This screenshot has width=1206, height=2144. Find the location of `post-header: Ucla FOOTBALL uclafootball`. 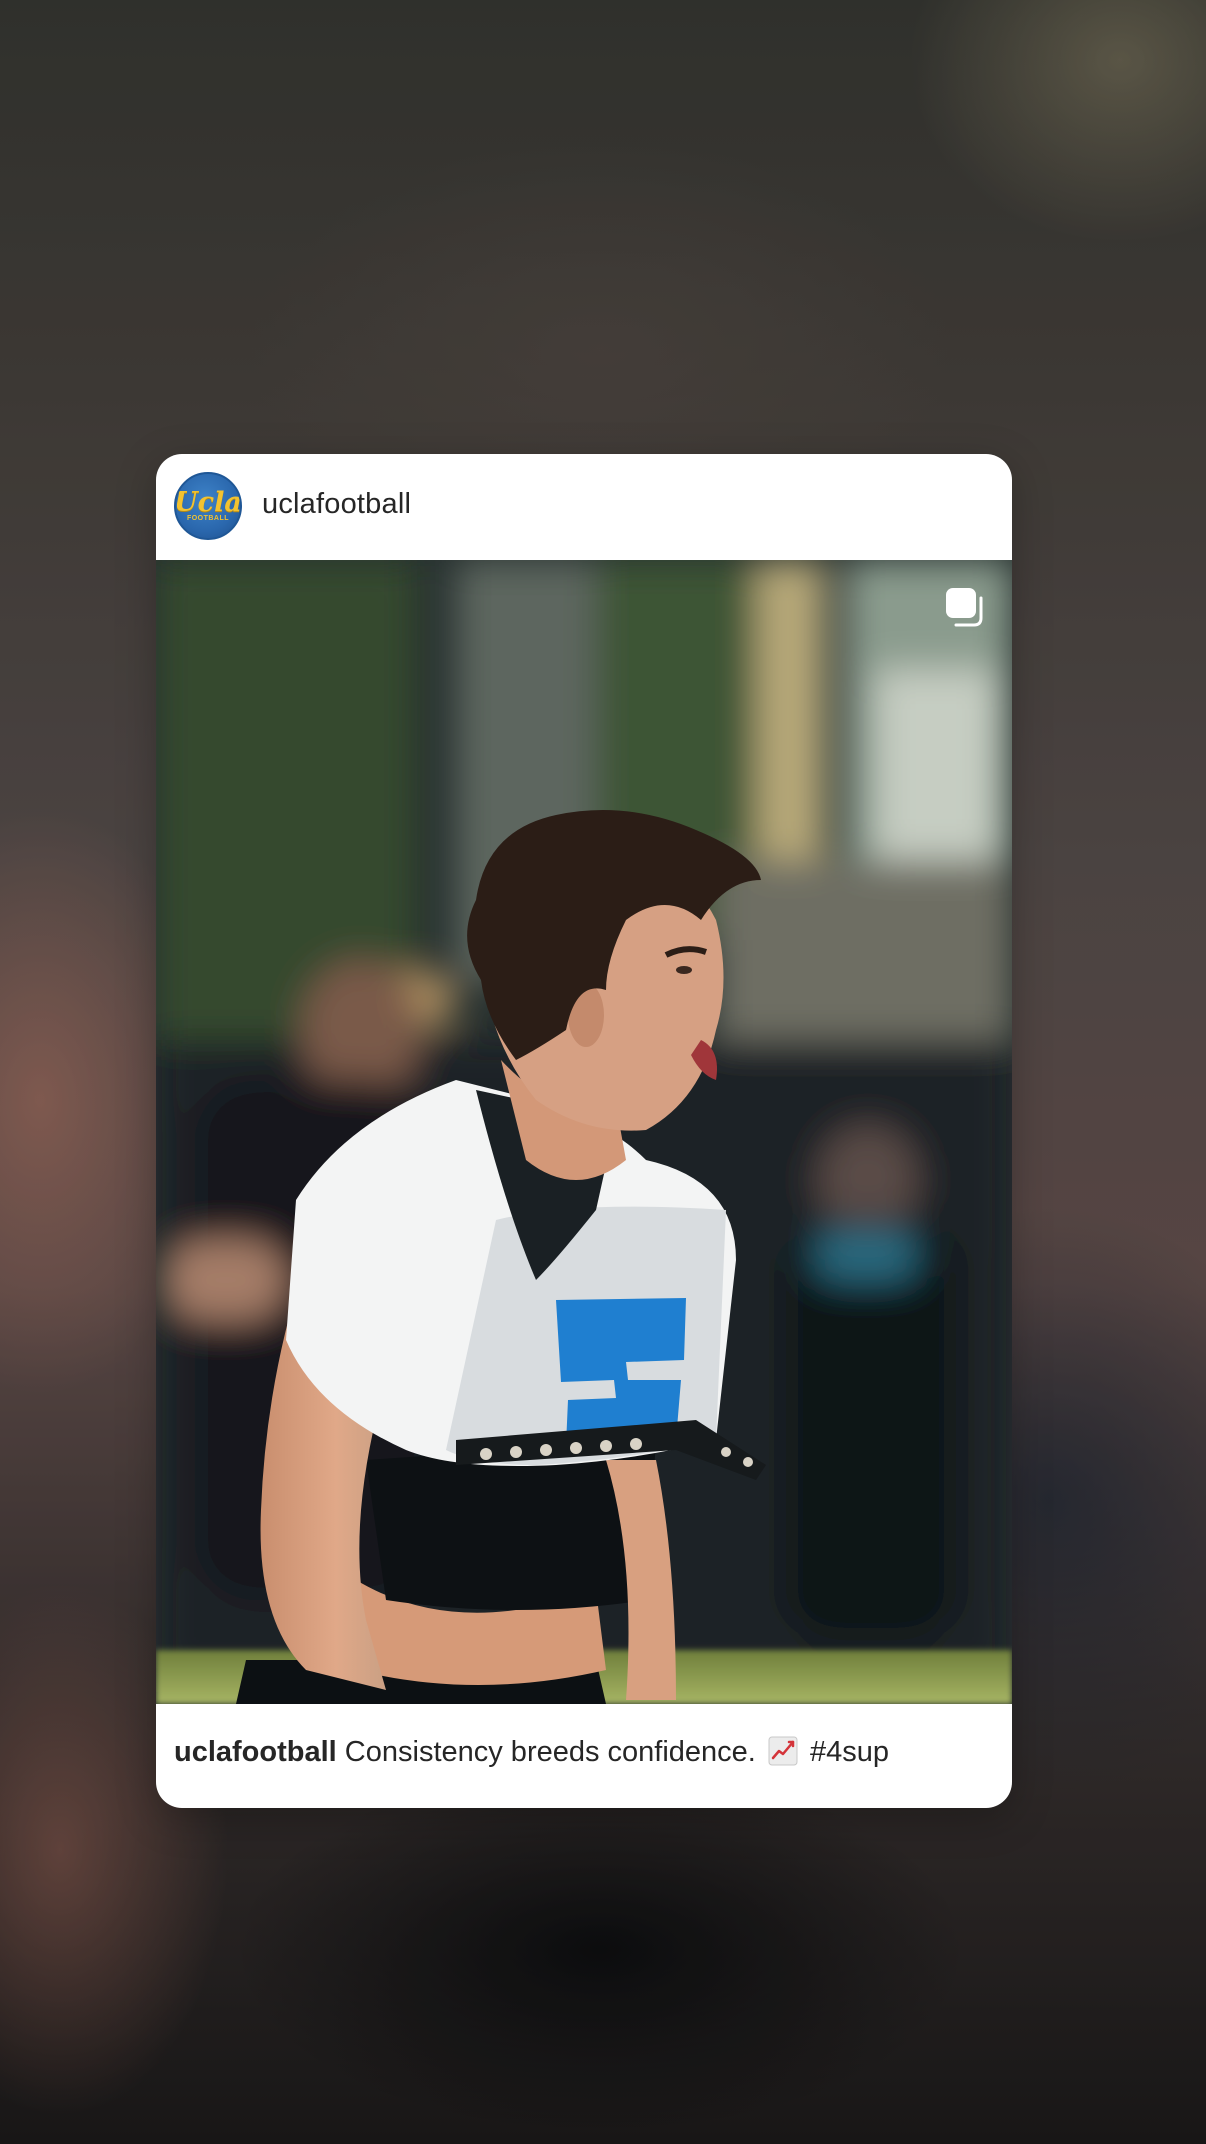

post-header: Ucla FOOTBALL uclafootball is located at coordinates (584, 507).